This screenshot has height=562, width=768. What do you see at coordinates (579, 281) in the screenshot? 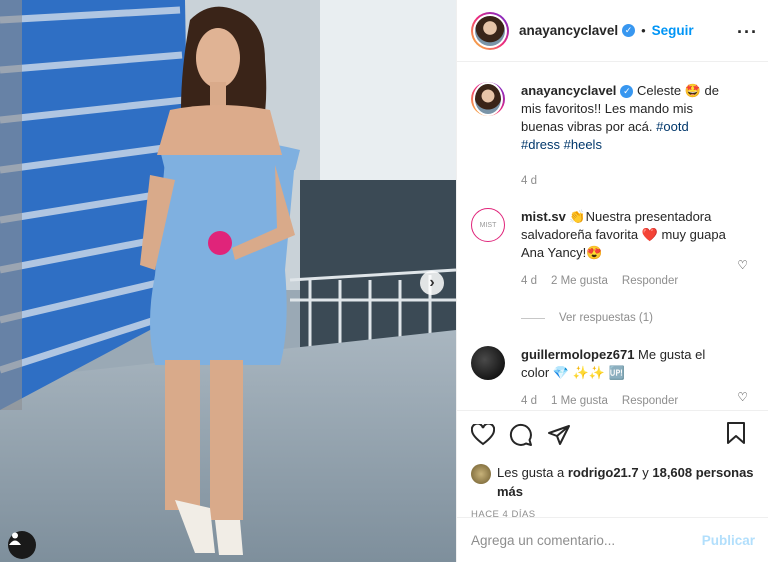
I see `comment-likes: 2 Me gusta` at bounding box center [579, 281].